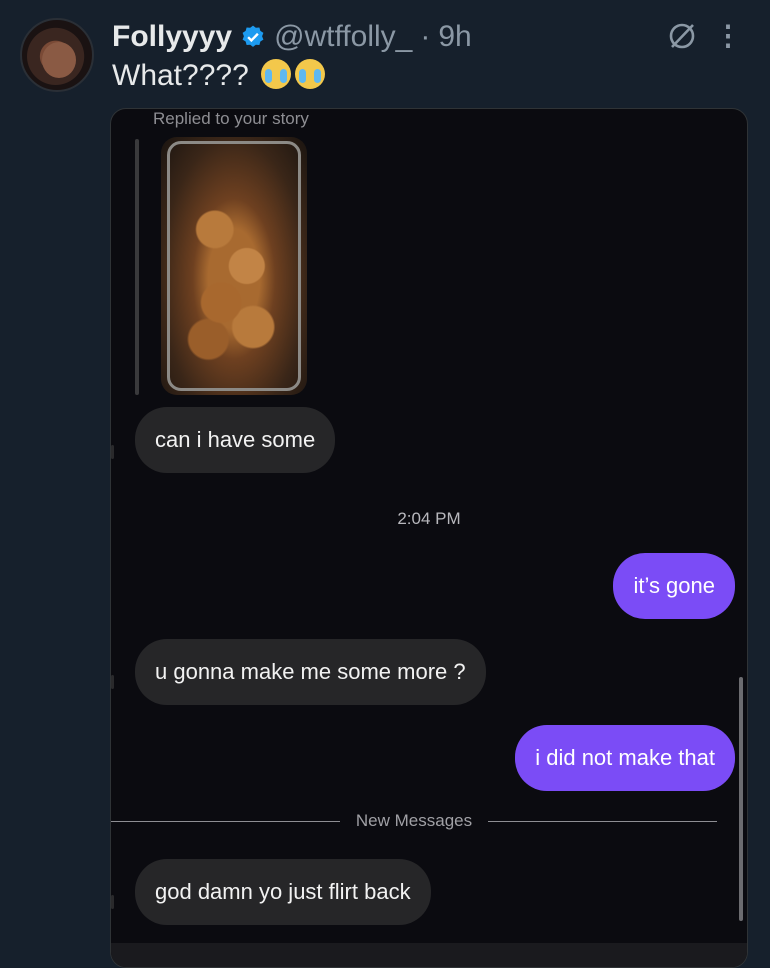 Image resolution: width=770 pixels, height=968 pixels. Describe the element at coordinates (429, 955) in the screenshot. I see `composer-bar` at that location.